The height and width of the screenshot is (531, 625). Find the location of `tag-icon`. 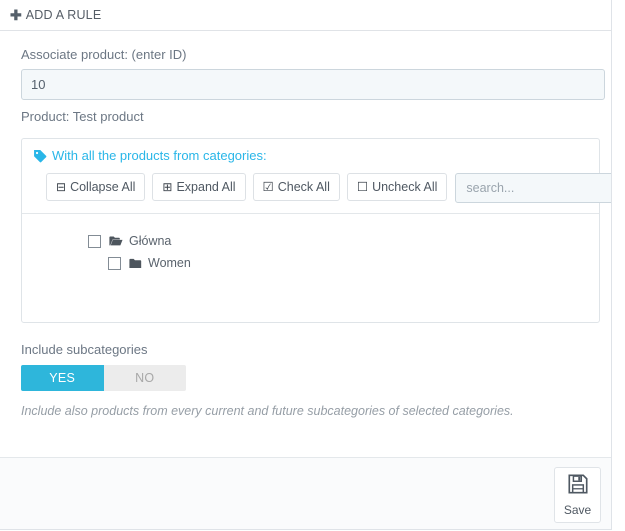

tag-icon is located at coordinates (40, 156).